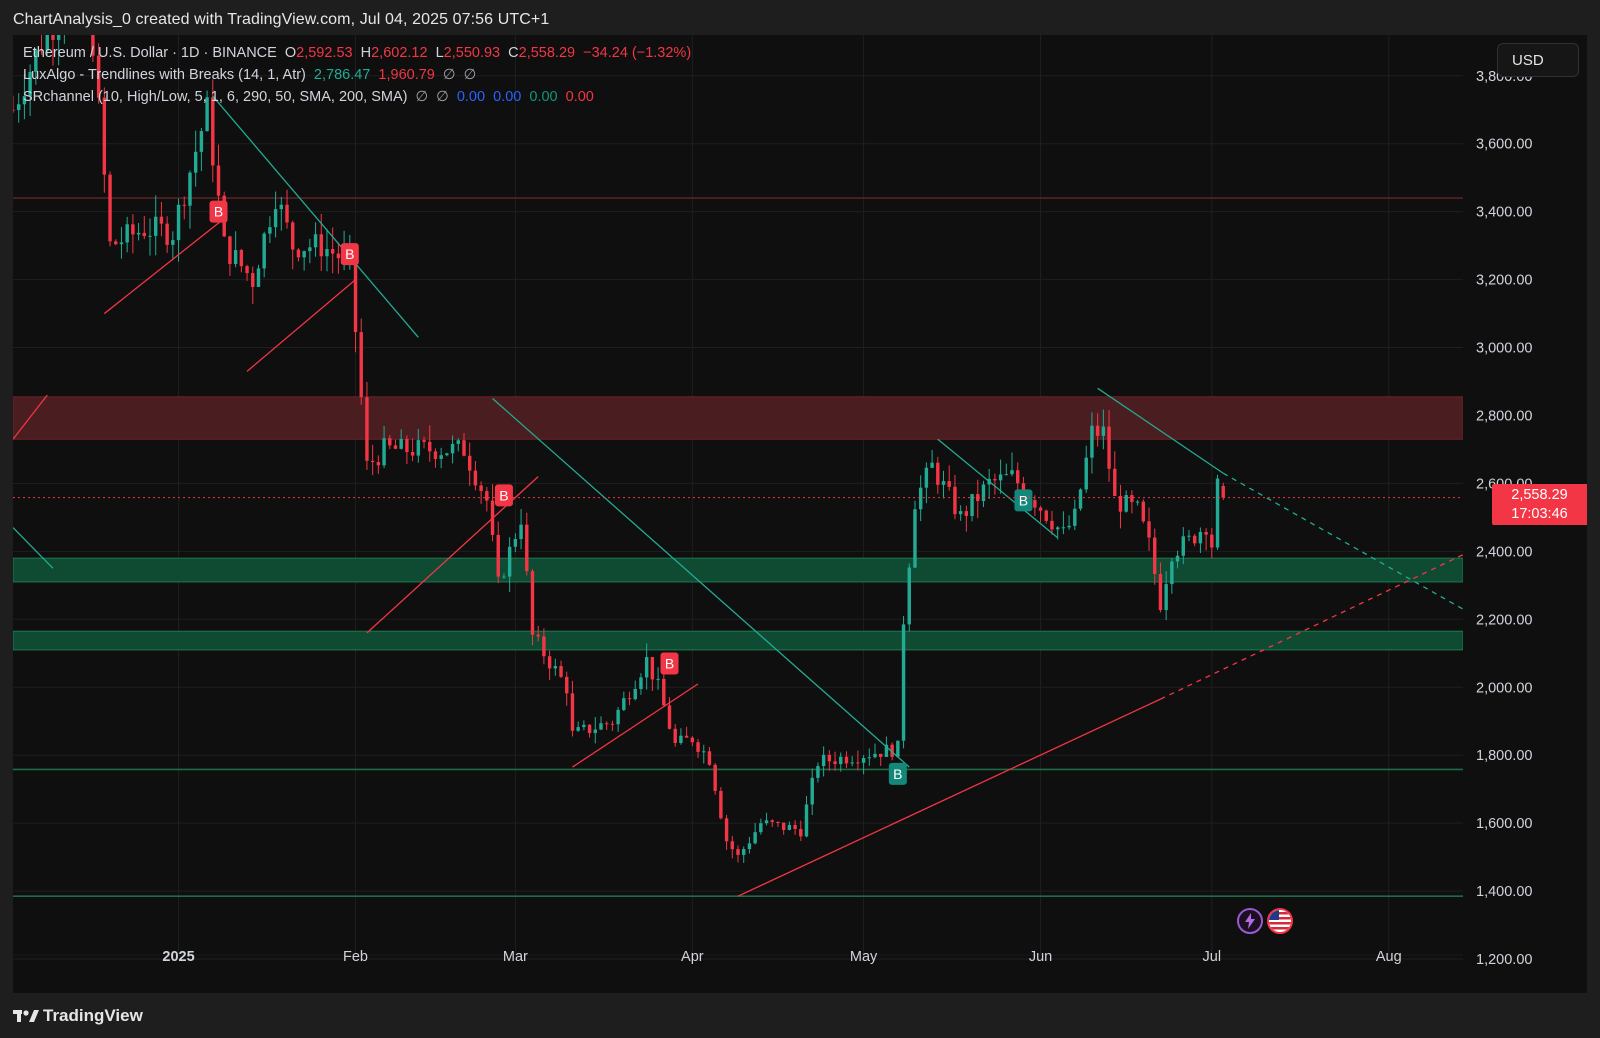 Image resolution: width=1600 pixels, height=1038 pixels. Describe the element at coordinates (178, 957) in the screenshot. I see `time-tick-label: 2025` at that location.